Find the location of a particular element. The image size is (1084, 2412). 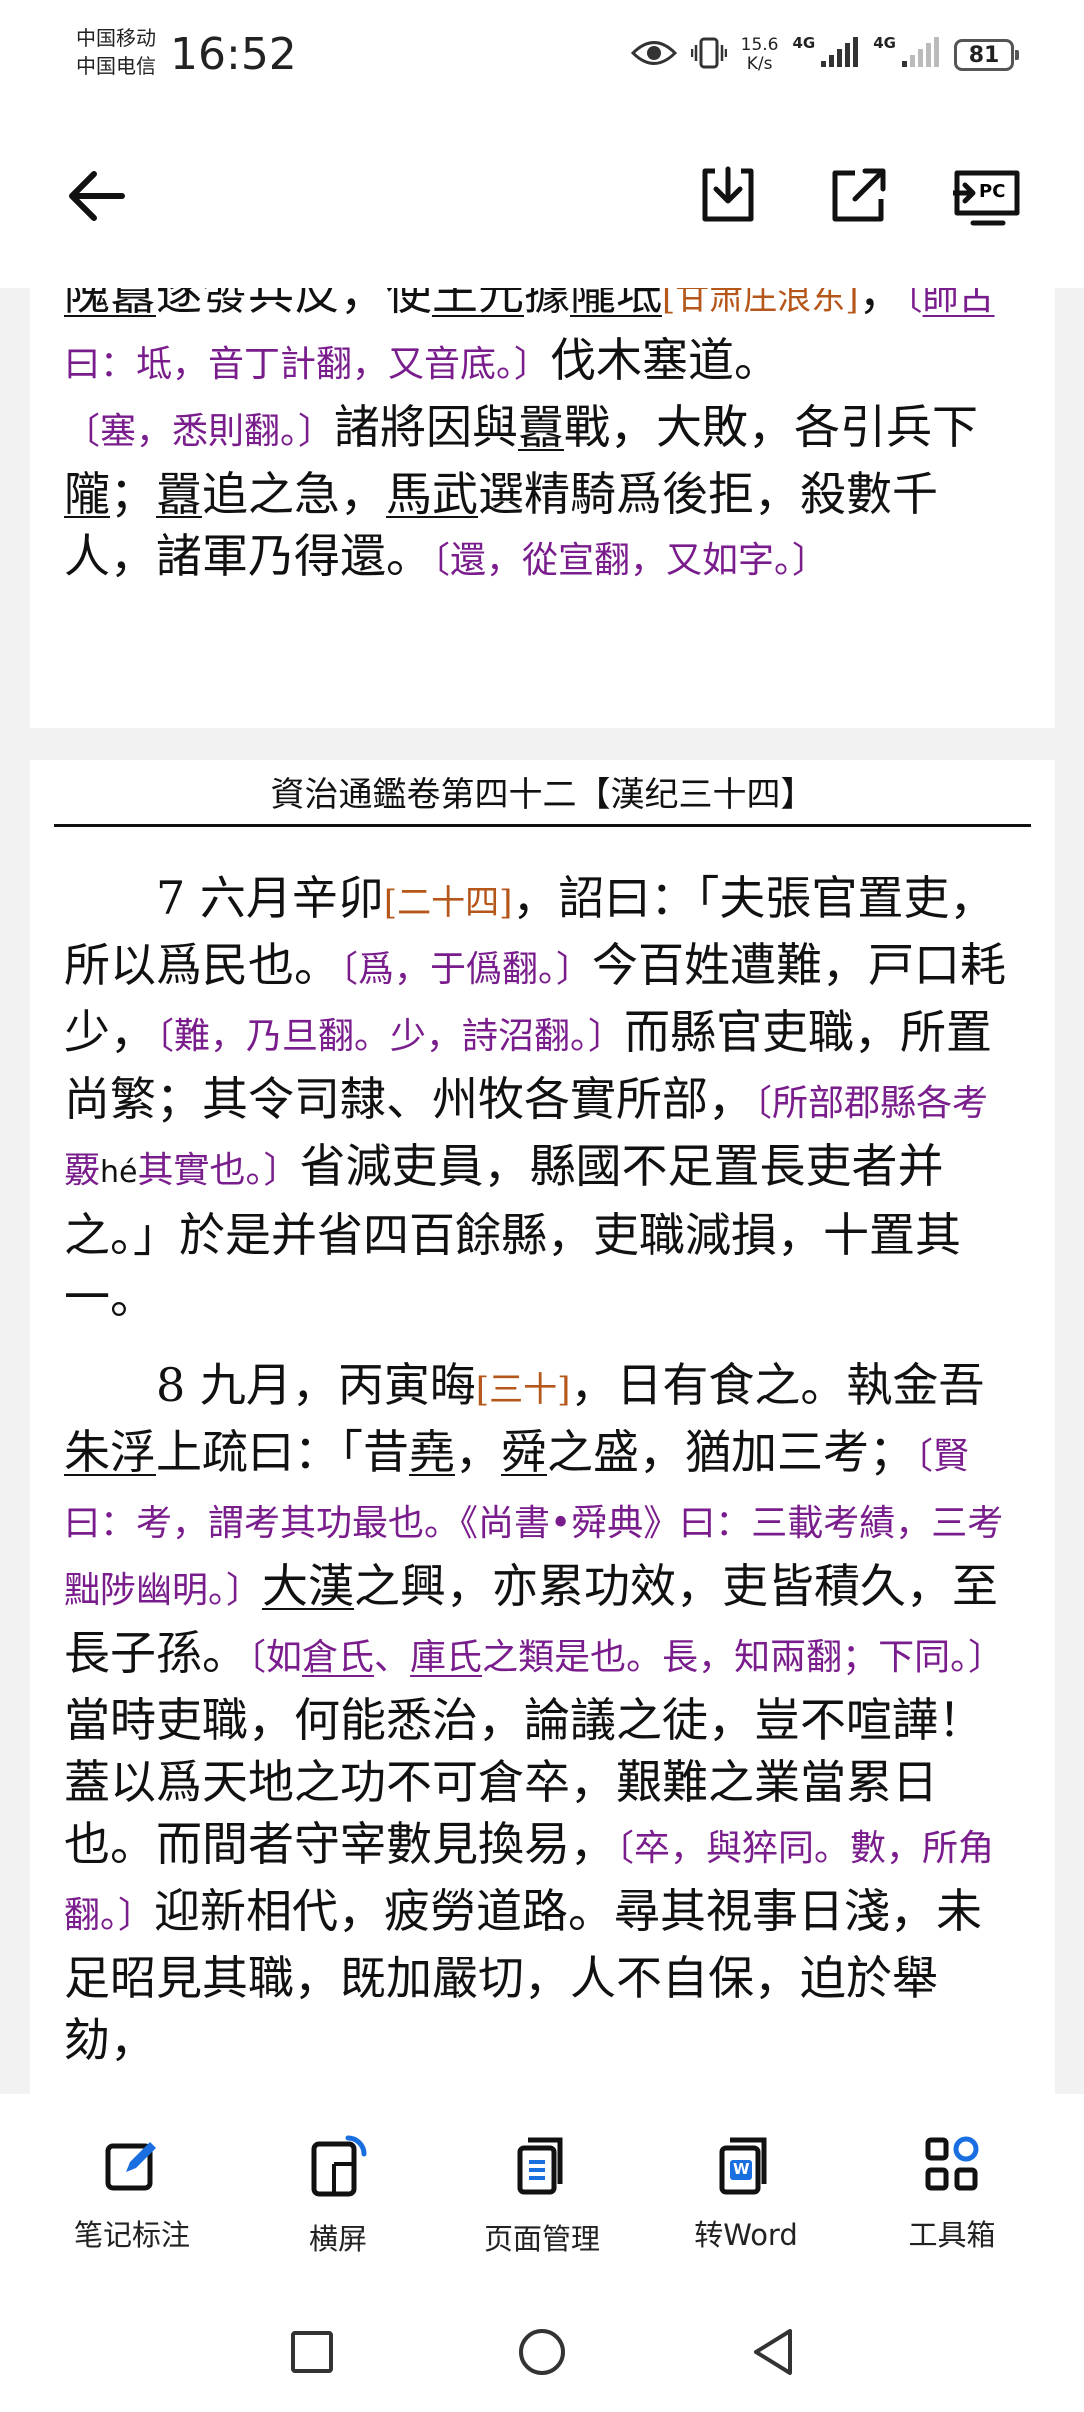

text-run: 之盛，猶加三考； is located at coordinates (731, 1452).